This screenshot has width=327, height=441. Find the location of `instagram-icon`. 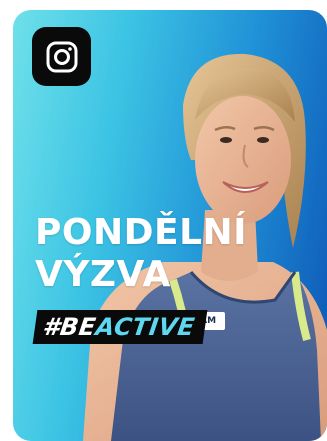

instagram-icon is located at coordinates (61, 56).